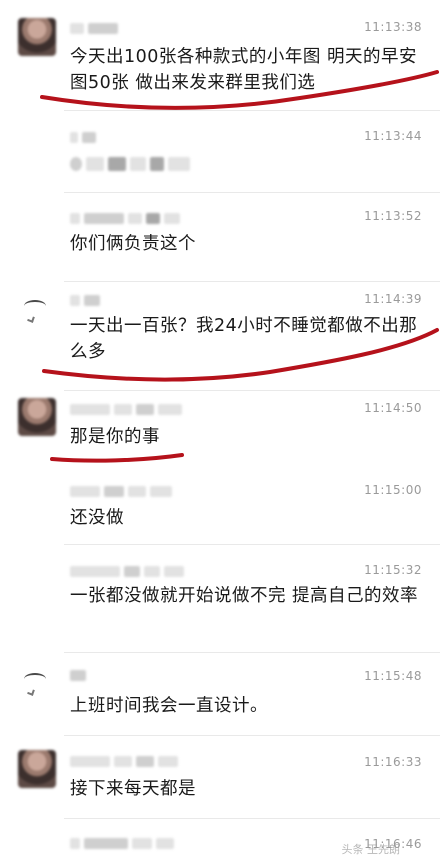 The height and width of the screenshot is (859, 440). Describe the element at coordinates (393, 136) in the screenshot. I see `message-time: 11:13:44` at that location.